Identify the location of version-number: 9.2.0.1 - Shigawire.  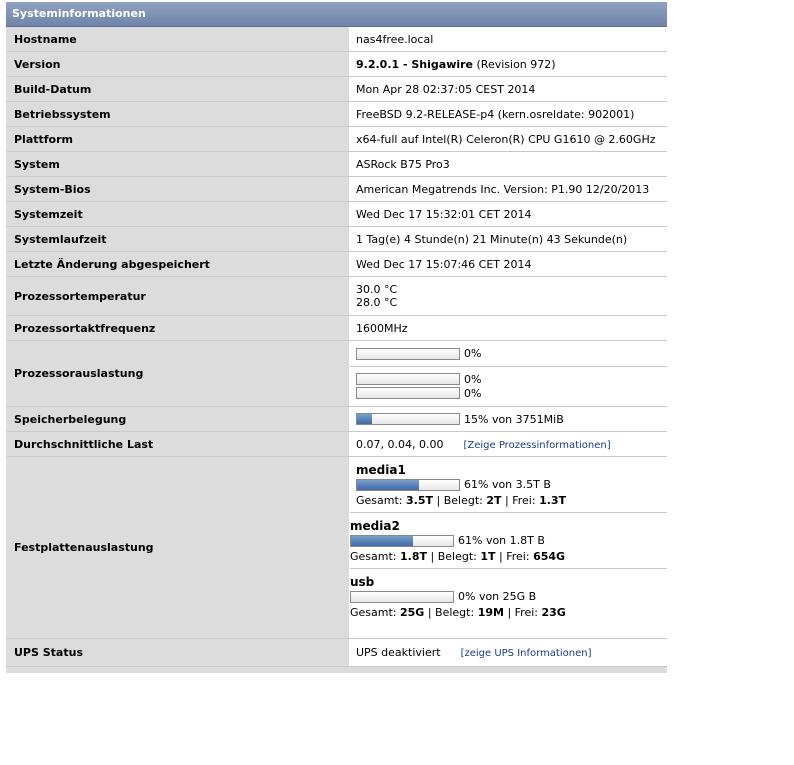
(415, 64).